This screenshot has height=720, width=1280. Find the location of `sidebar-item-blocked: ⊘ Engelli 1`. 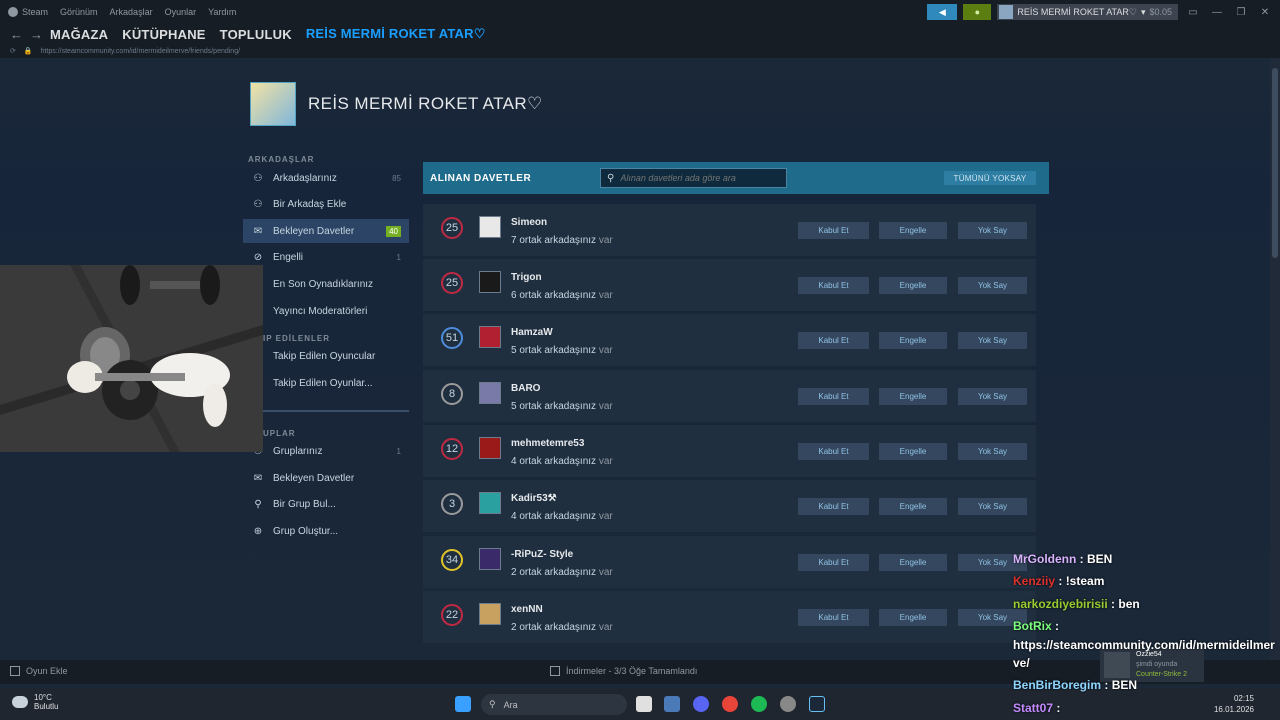

sidebar-item-blocked: ⊘ Engelli 1 is located at coordinates (326, 257).